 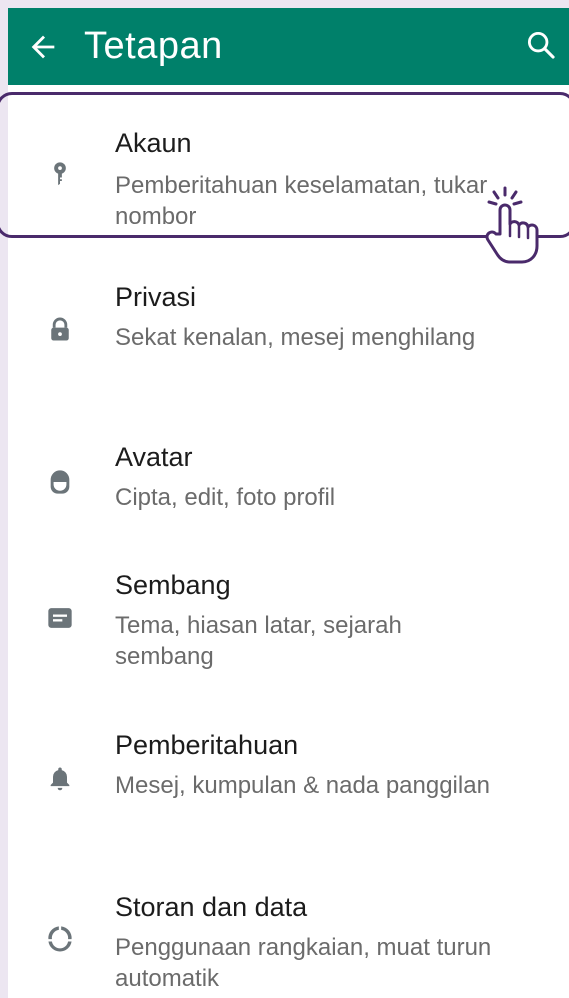 What do you see at coordinates (156, 297) in the screenshot?
I see `settings-item-label: Privasi` at bounding box center [156, 297].